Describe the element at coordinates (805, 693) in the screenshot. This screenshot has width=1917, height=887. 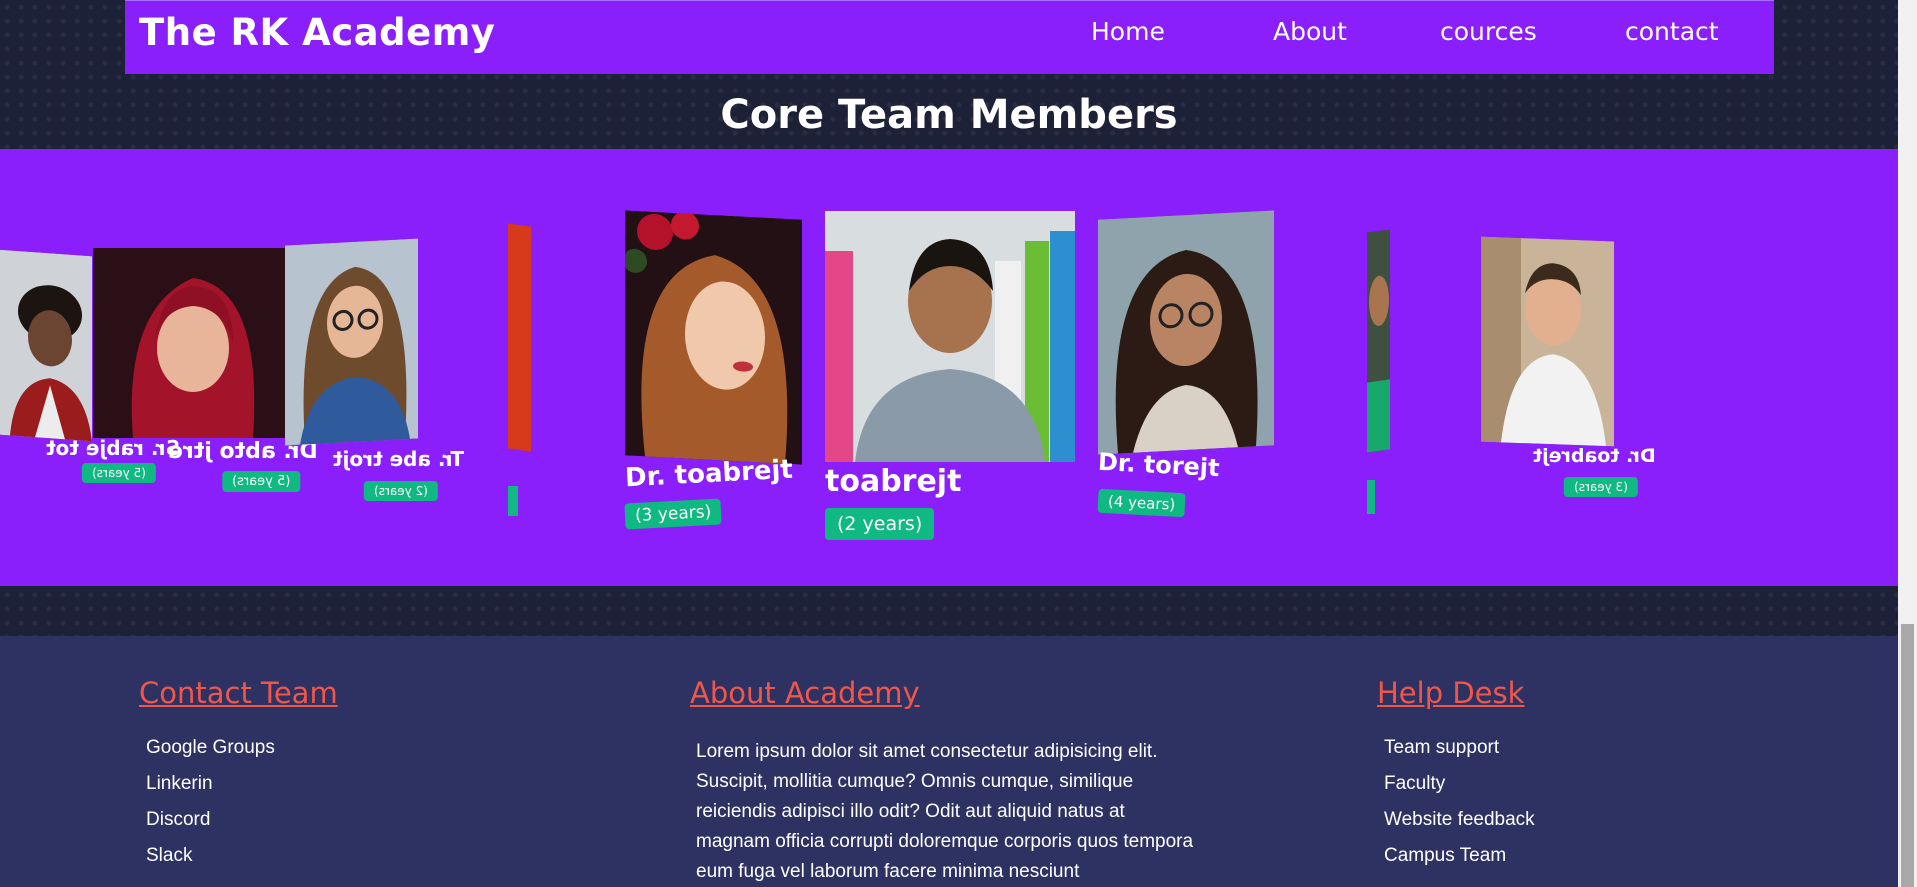
I see `about-academy-heading: About Academy` at that location.